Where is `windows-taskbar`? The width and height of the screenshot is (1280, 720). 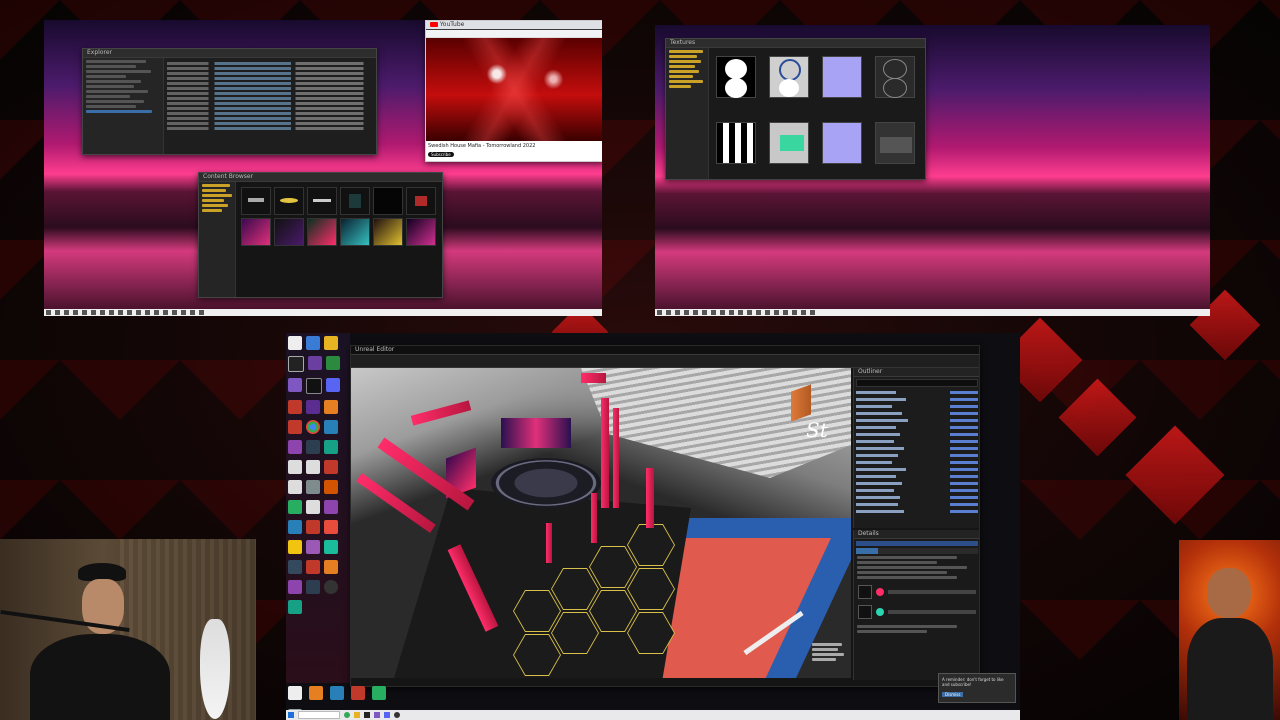 windows-taskbar is located at coordinates (653, 715).